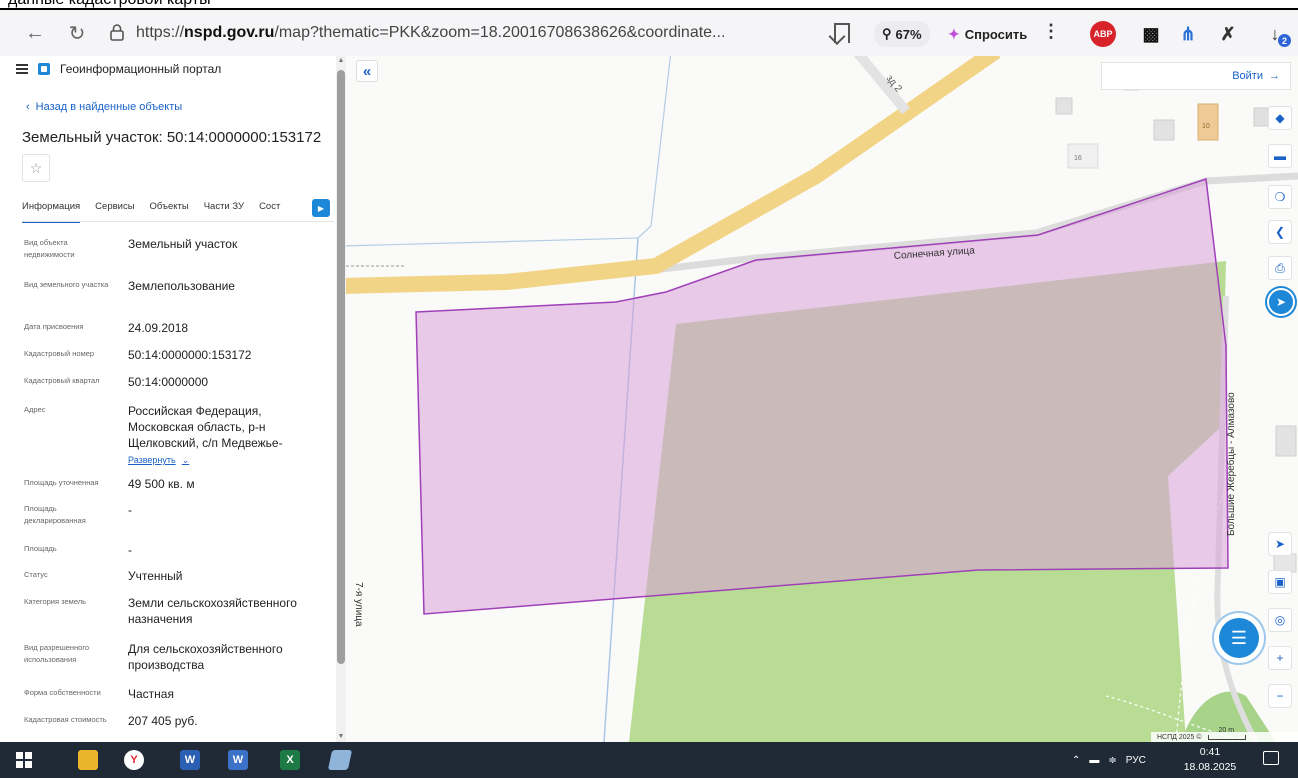  I want to click on attribute-label: Категория земель, so click(55, 601).